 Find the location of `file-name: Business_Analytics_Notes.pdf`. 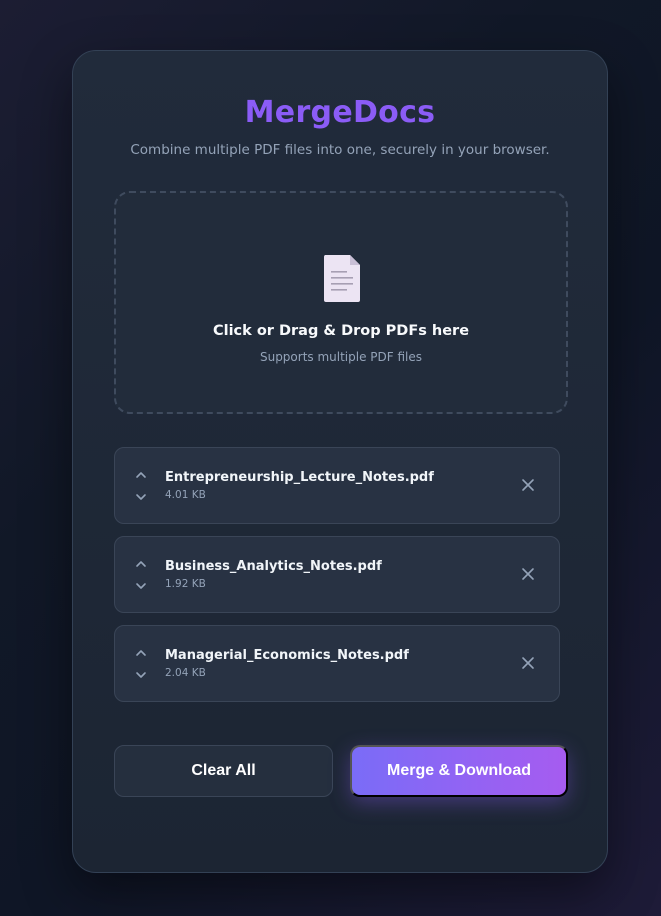

file-name: Business_Analytics_Notes.pdf is located at coordinates (273, 566).